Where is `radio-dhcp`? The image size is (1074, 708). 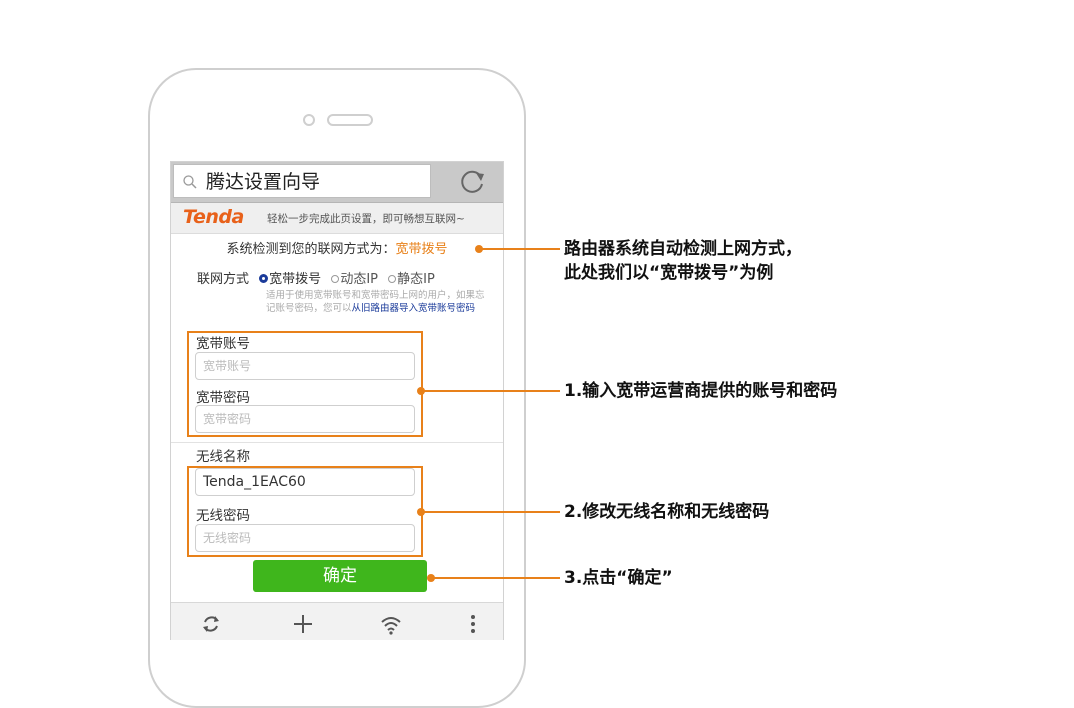 radio-dhcp is located at coordinates (335, 278).